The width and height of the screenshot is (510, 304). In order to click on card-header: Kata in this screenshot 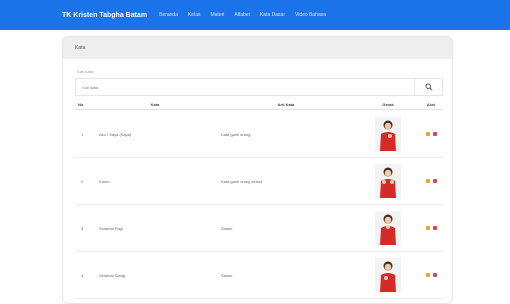, I will do `click(257, 48)`.